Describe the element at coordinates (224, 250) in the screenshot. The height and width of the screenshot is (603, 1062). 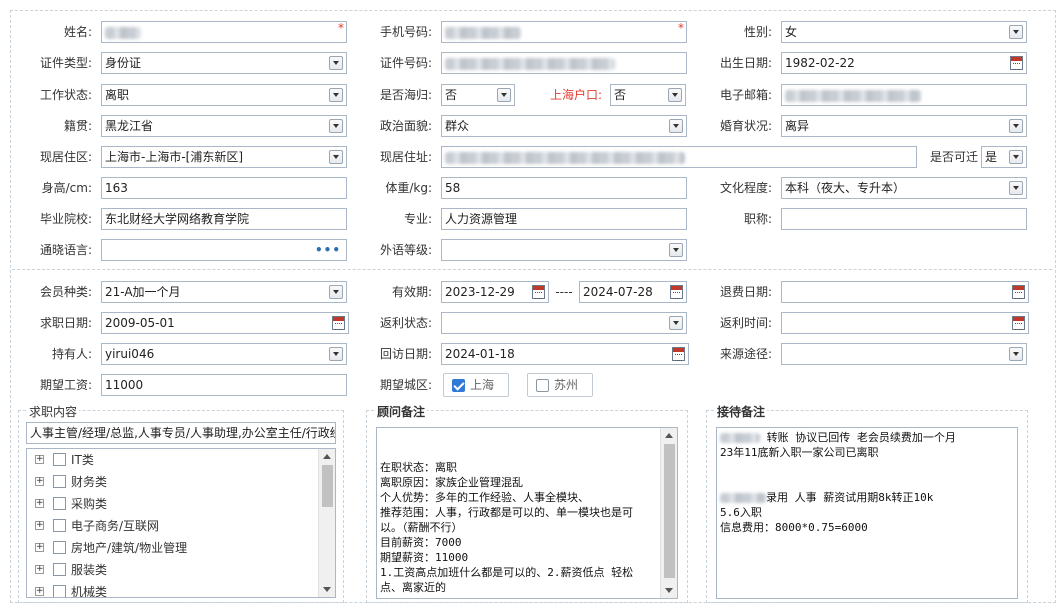
I see `dialect-field: •••` at that location.